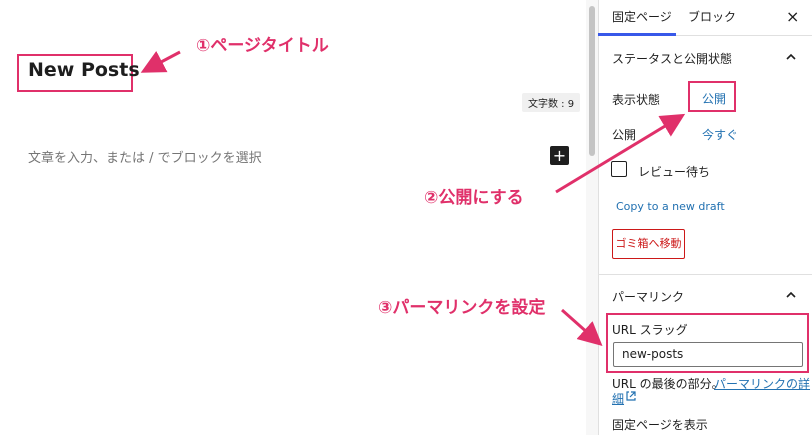 The image size is (812, 435). I want to click on arrow-to-permalink, so click(582, 327).